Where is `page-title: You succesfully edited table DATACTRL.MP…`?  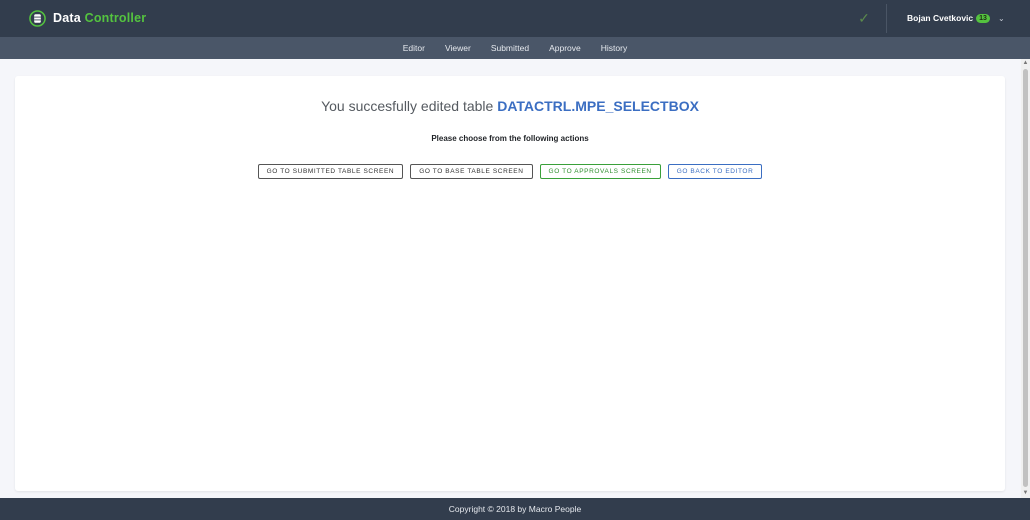
page-title: You succesfully edited table DATACTRL.MP… is located at coordinates (510, 106).